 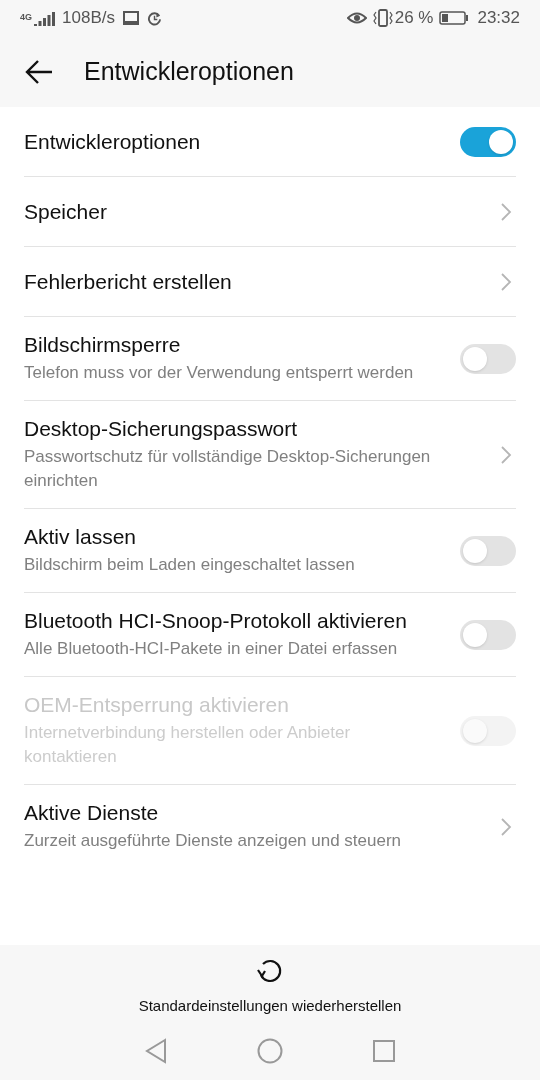 What do you see at coordinates (45, 18) in the screenshot?
I see `signal-icon` at bounding box center [45, 18].